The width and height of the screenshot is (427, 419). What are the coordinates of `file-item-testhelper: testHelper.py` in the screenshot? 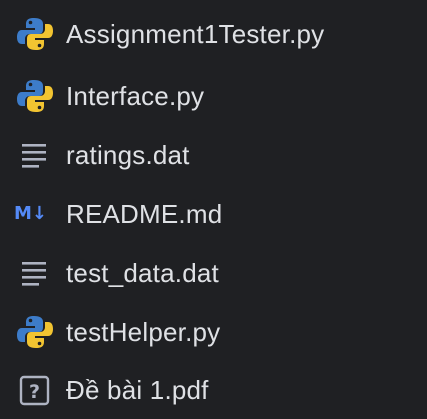 It's located at (213, 332).